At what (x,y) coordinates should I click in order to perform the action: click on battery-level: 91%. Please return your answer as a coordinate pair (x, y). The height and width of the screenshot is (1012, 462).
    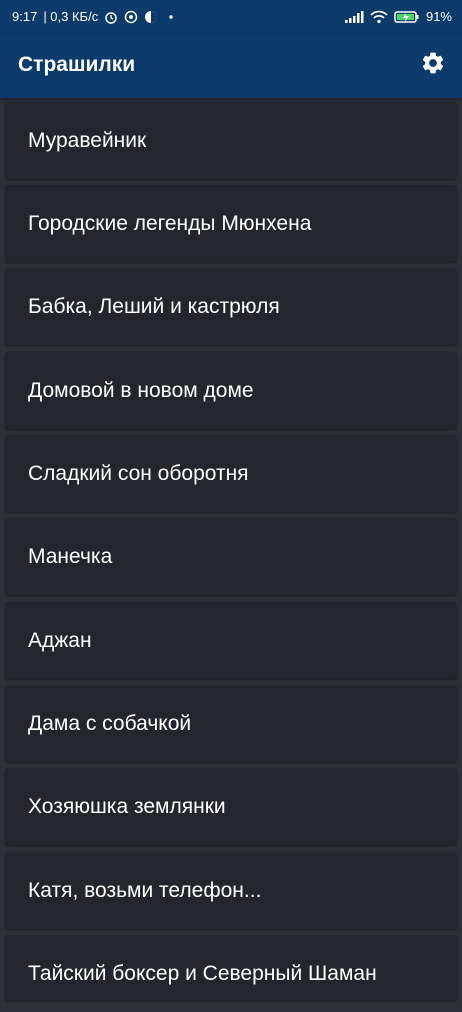
    Looking at the image, I should click on (438, 16).